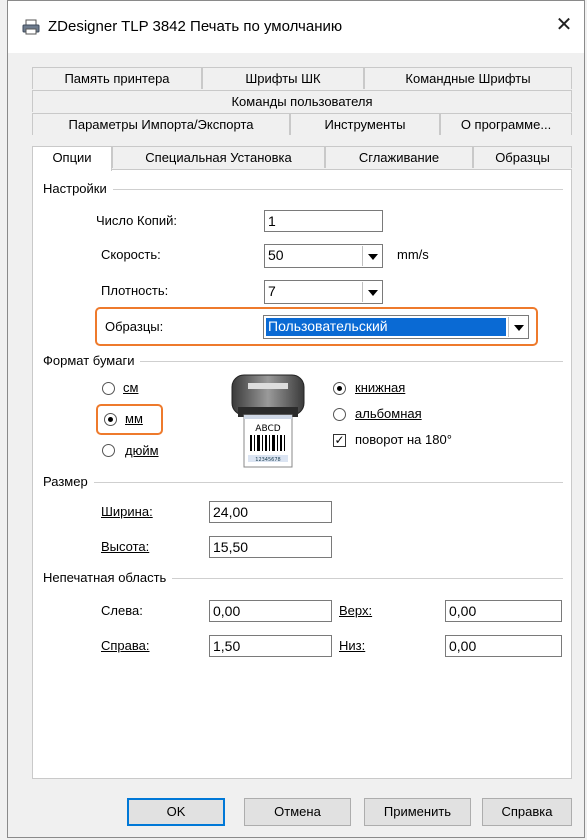  Describe the element at coordinates (135, 290) in the screenshot. I see `density-label: Плотность:` at that location.